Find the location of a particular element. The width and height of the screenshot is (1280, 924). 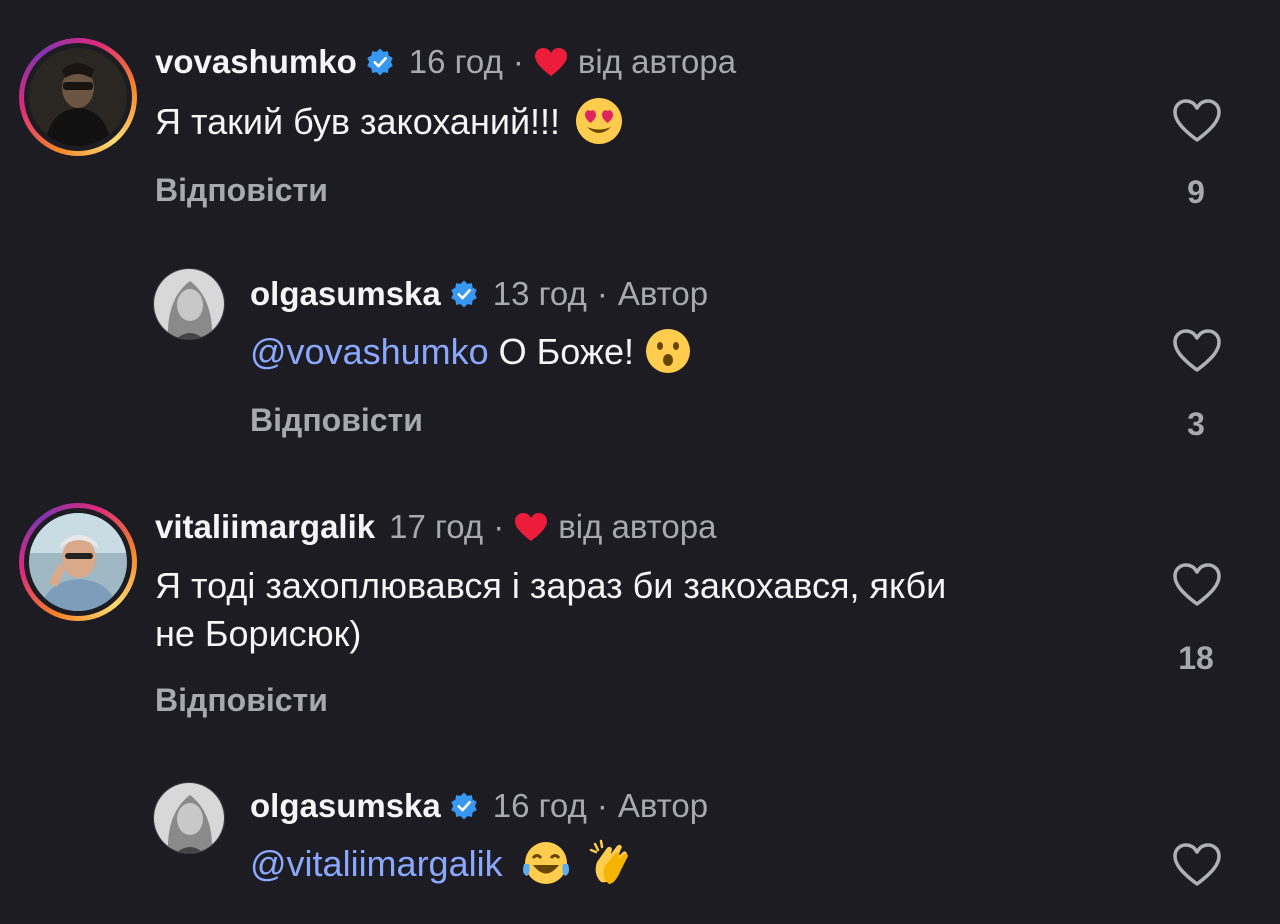

tears-of-joy-emoji-icon is located at coordinates (545, 863).